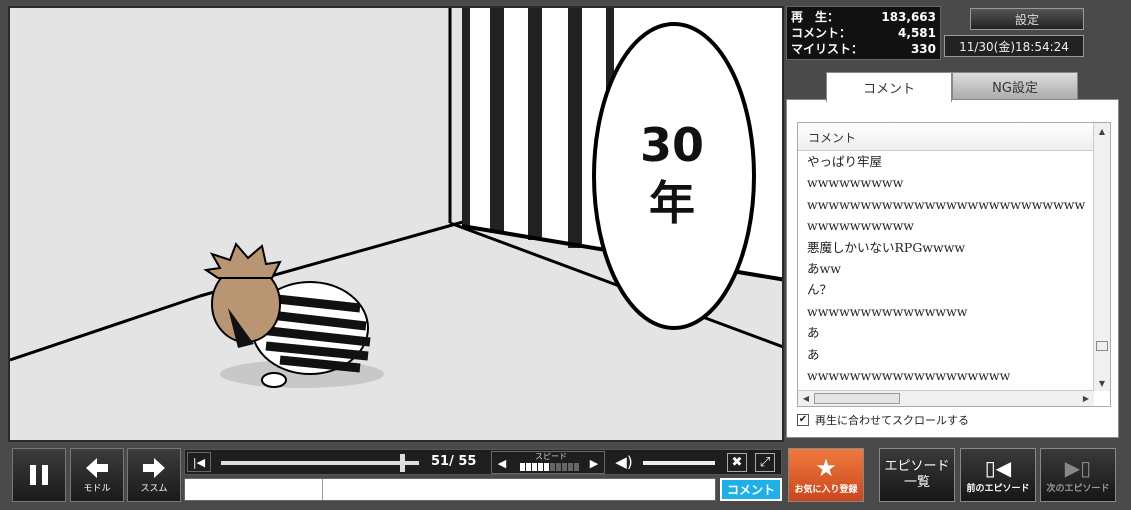  I want to click on prev-episode-label: 前のエピソード, so click(998, 488).